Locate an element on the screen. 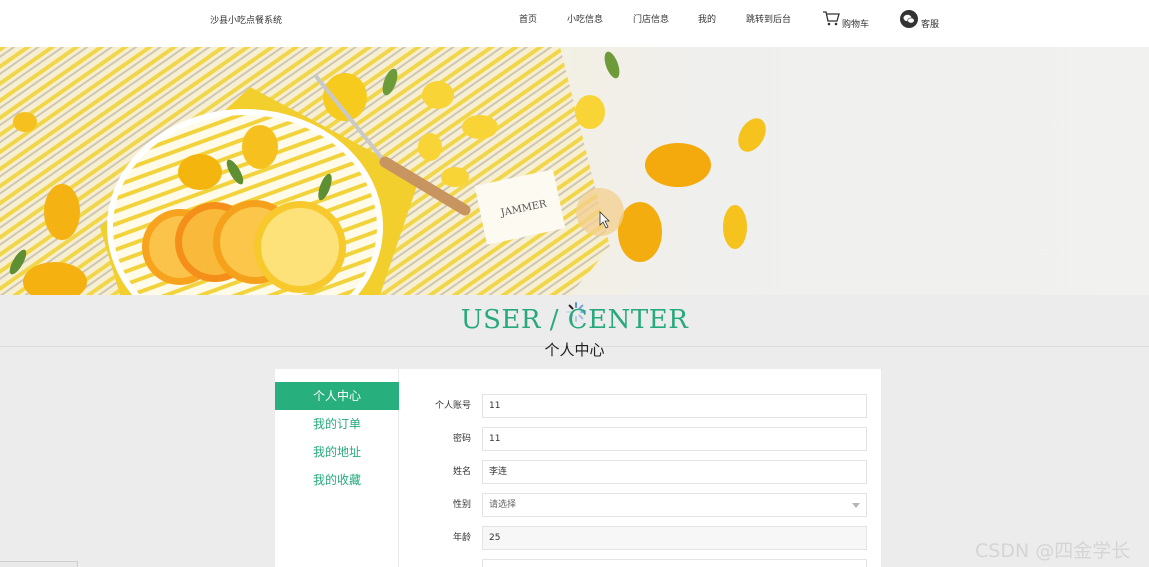 Image resolution: width=1149 pixels, height=567 pixels. loading-spinner-icon is located at coordinates (576, 312).